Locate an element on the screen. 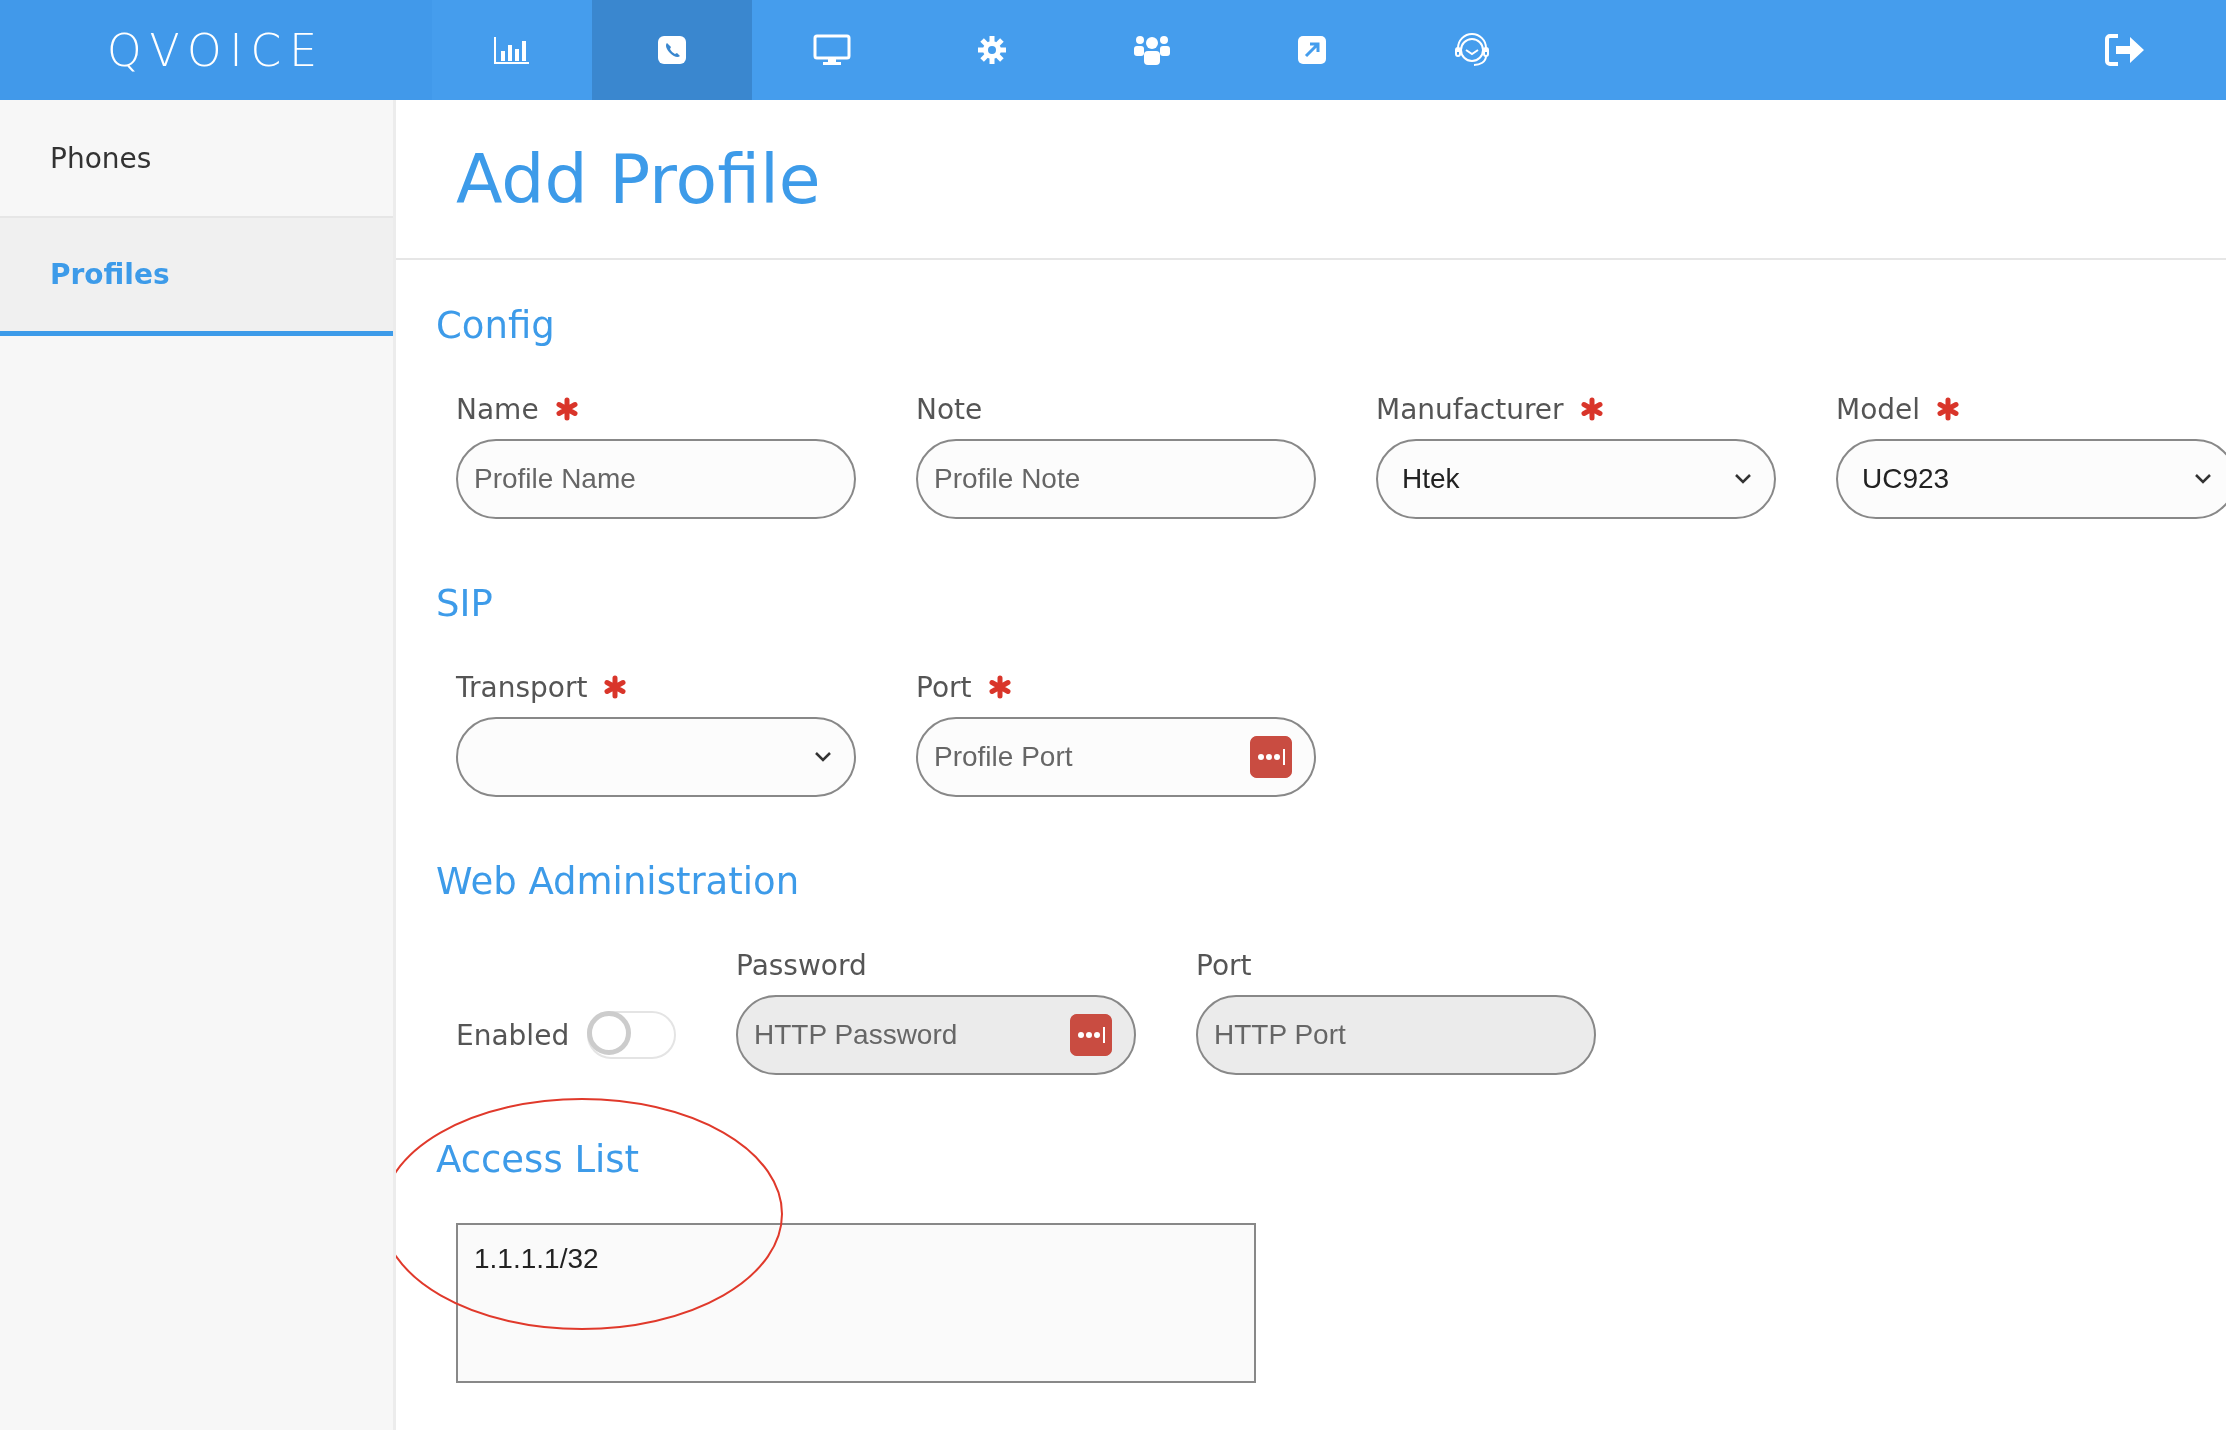 The width and height of the screenshot is (2226, 1430). toggle-switch is located at coordinates (631, 1035).